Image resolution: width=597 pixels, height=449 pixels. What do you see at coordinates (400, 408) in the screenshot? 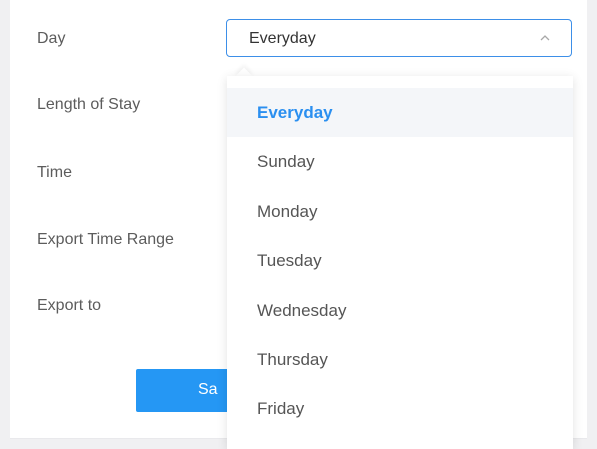
I see `day-option-friday: Friday` at bounding box center [400, 408].